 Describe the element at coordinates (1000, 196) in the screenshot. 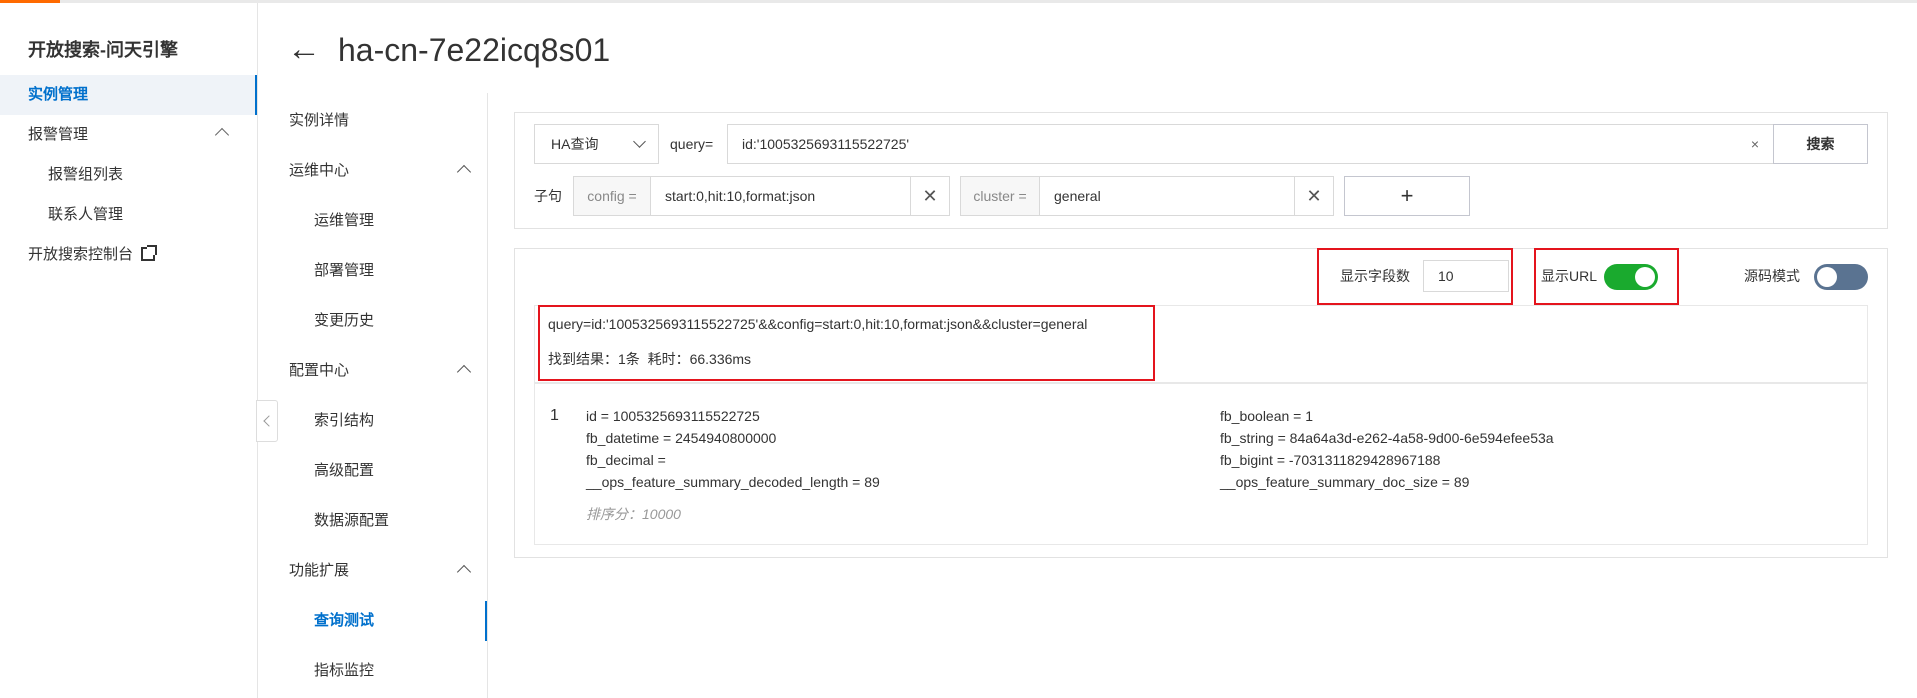

I see `cluster-prefix: cluster =` at that location.